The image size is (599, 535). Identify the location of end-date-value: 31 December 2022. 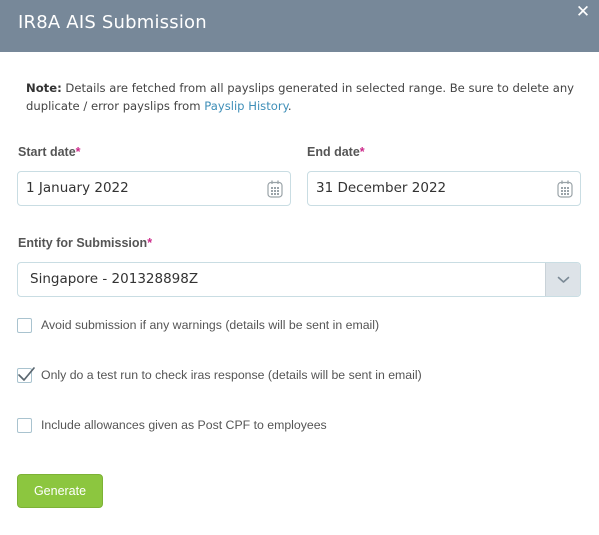
(381, 188).